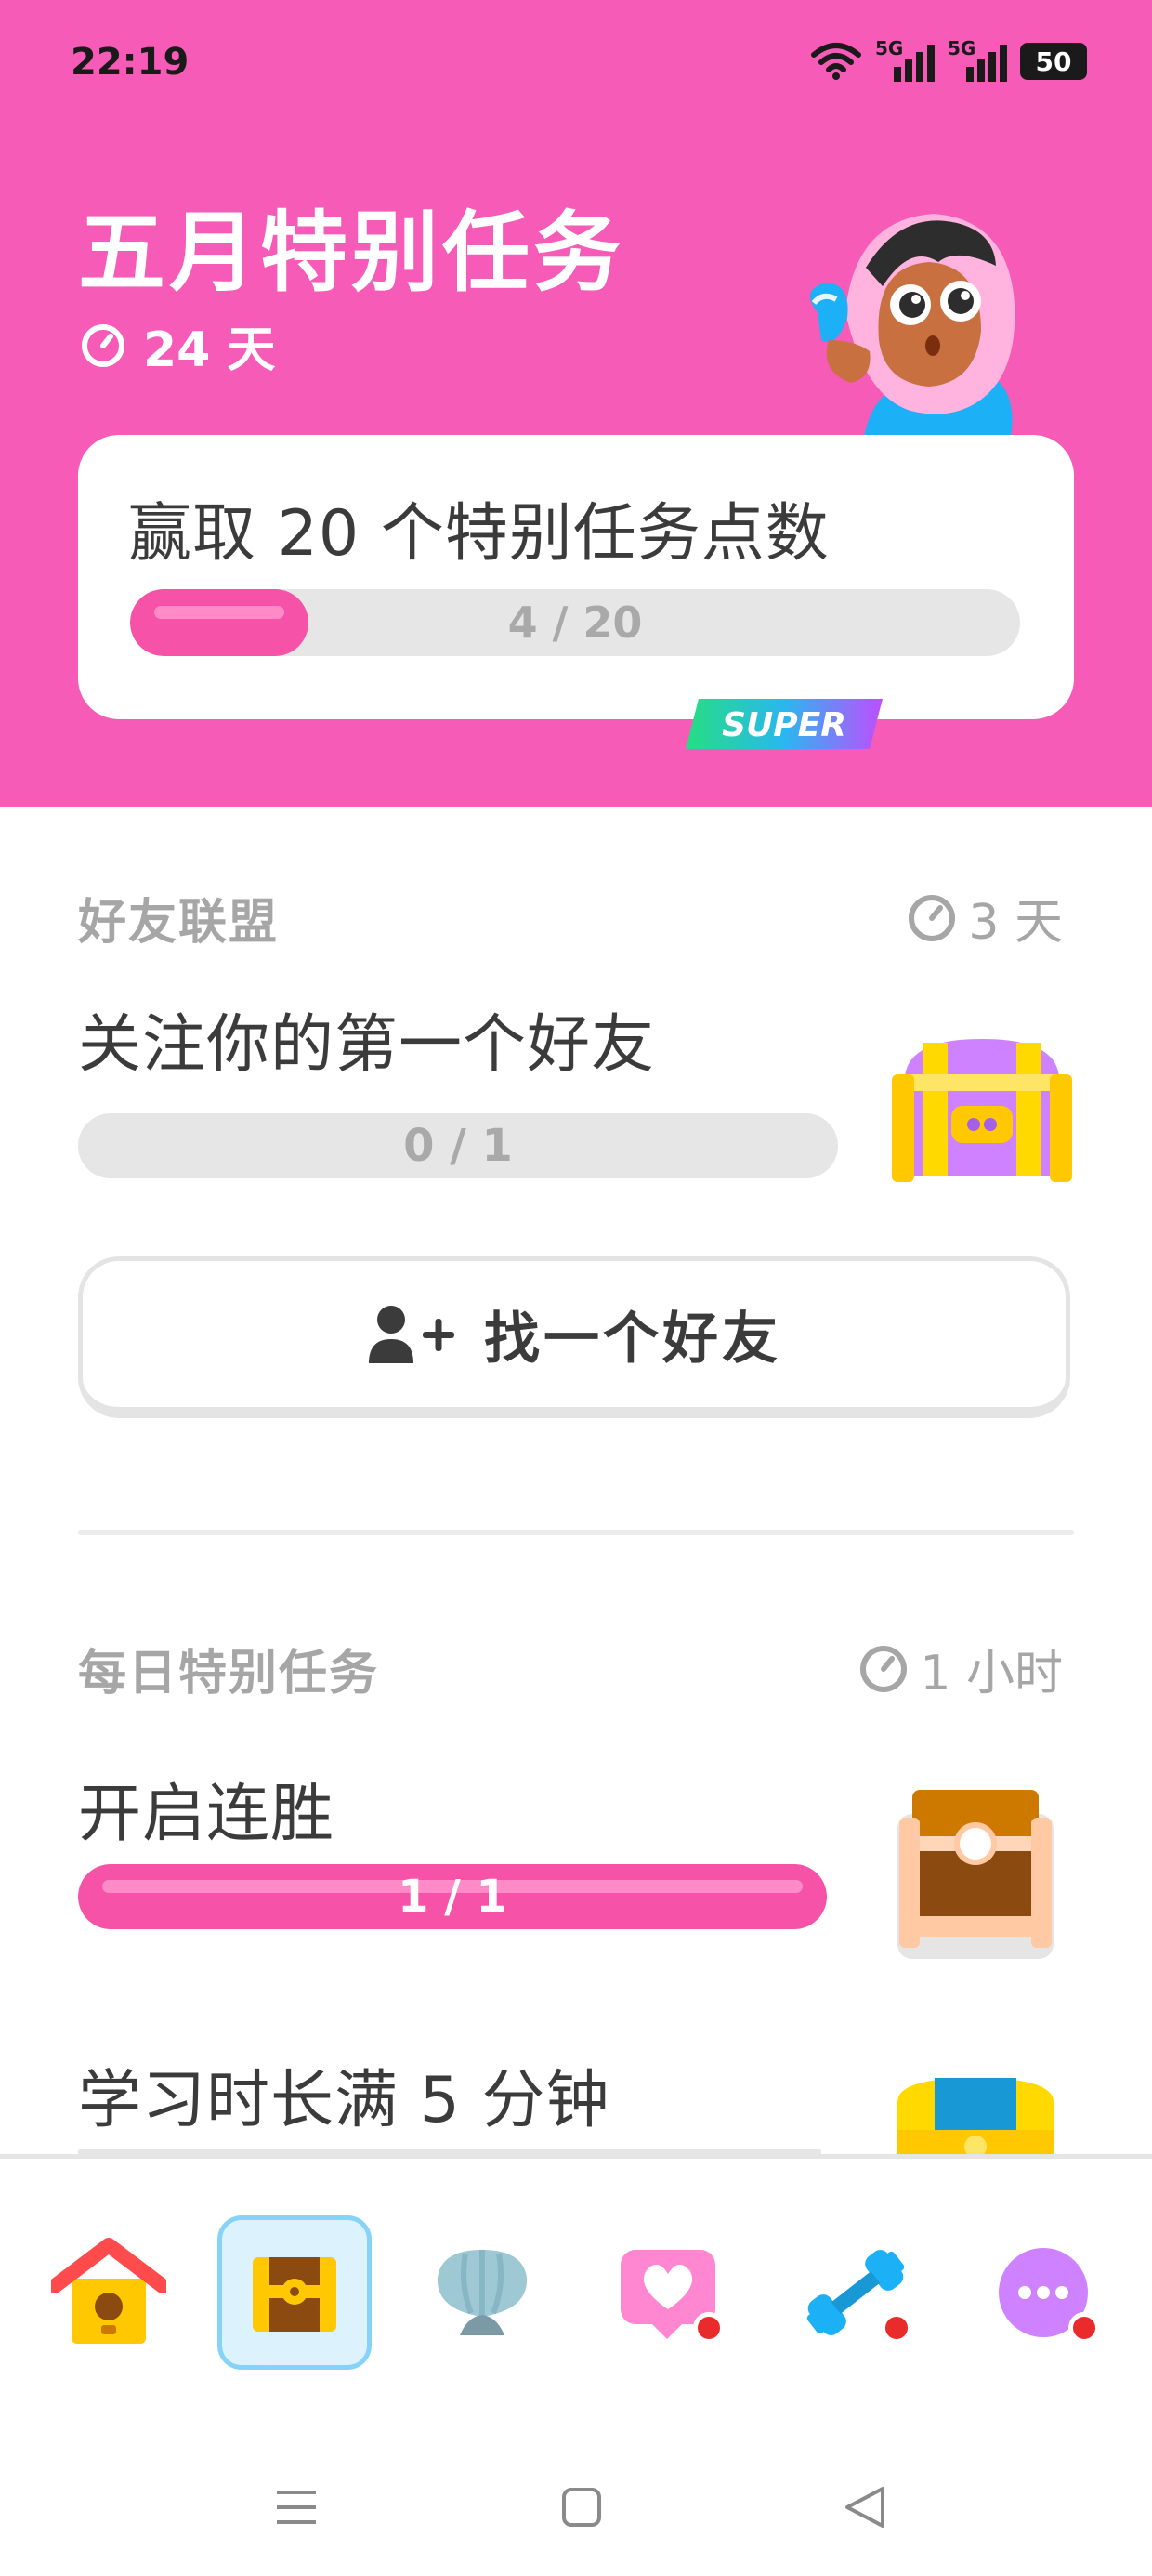 The height and width of the screenshot is (2576, 1152). I want to click on monthly-goal-card, so click(576, 577).